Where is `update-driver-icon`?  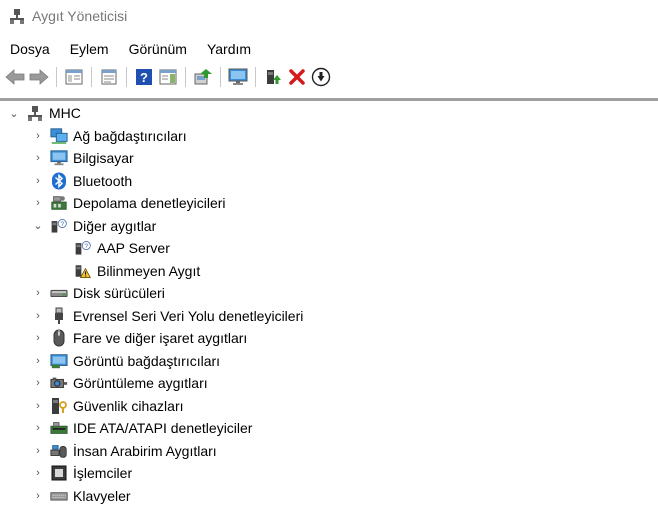
update-driver-icon is located at coordinates (203, 77).